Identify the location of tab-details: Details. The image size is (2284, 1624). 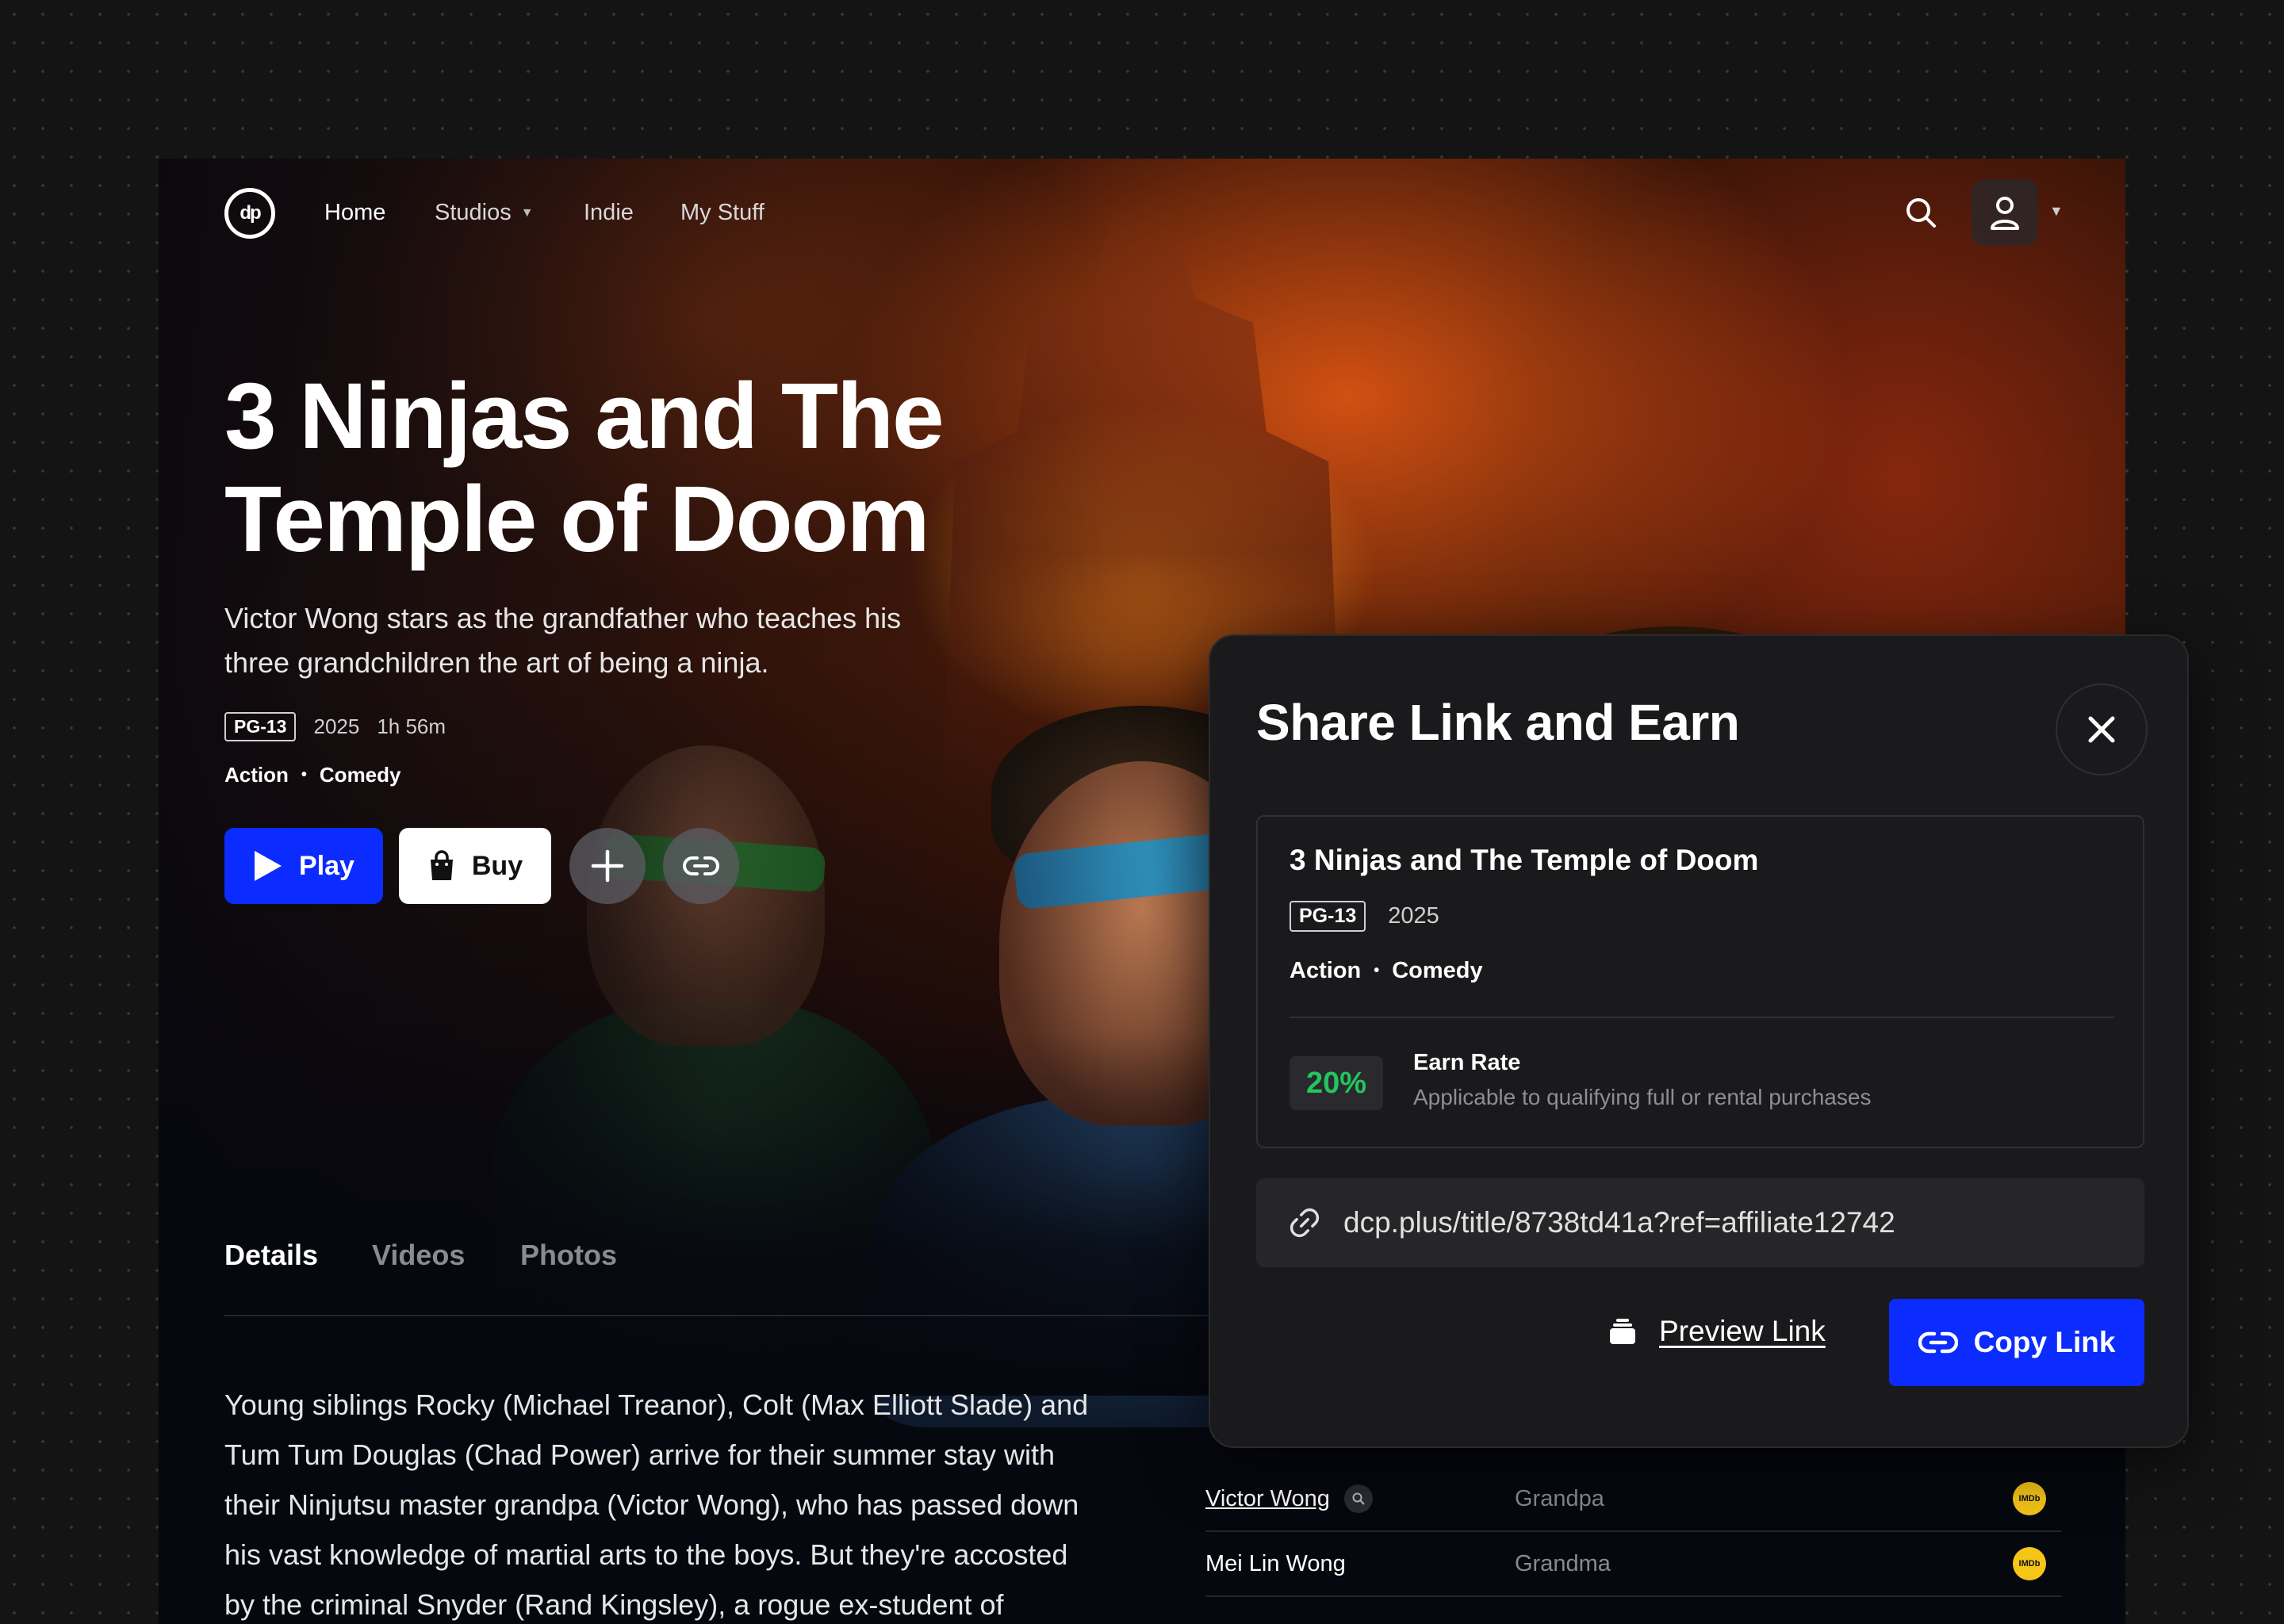
(271, 1255).